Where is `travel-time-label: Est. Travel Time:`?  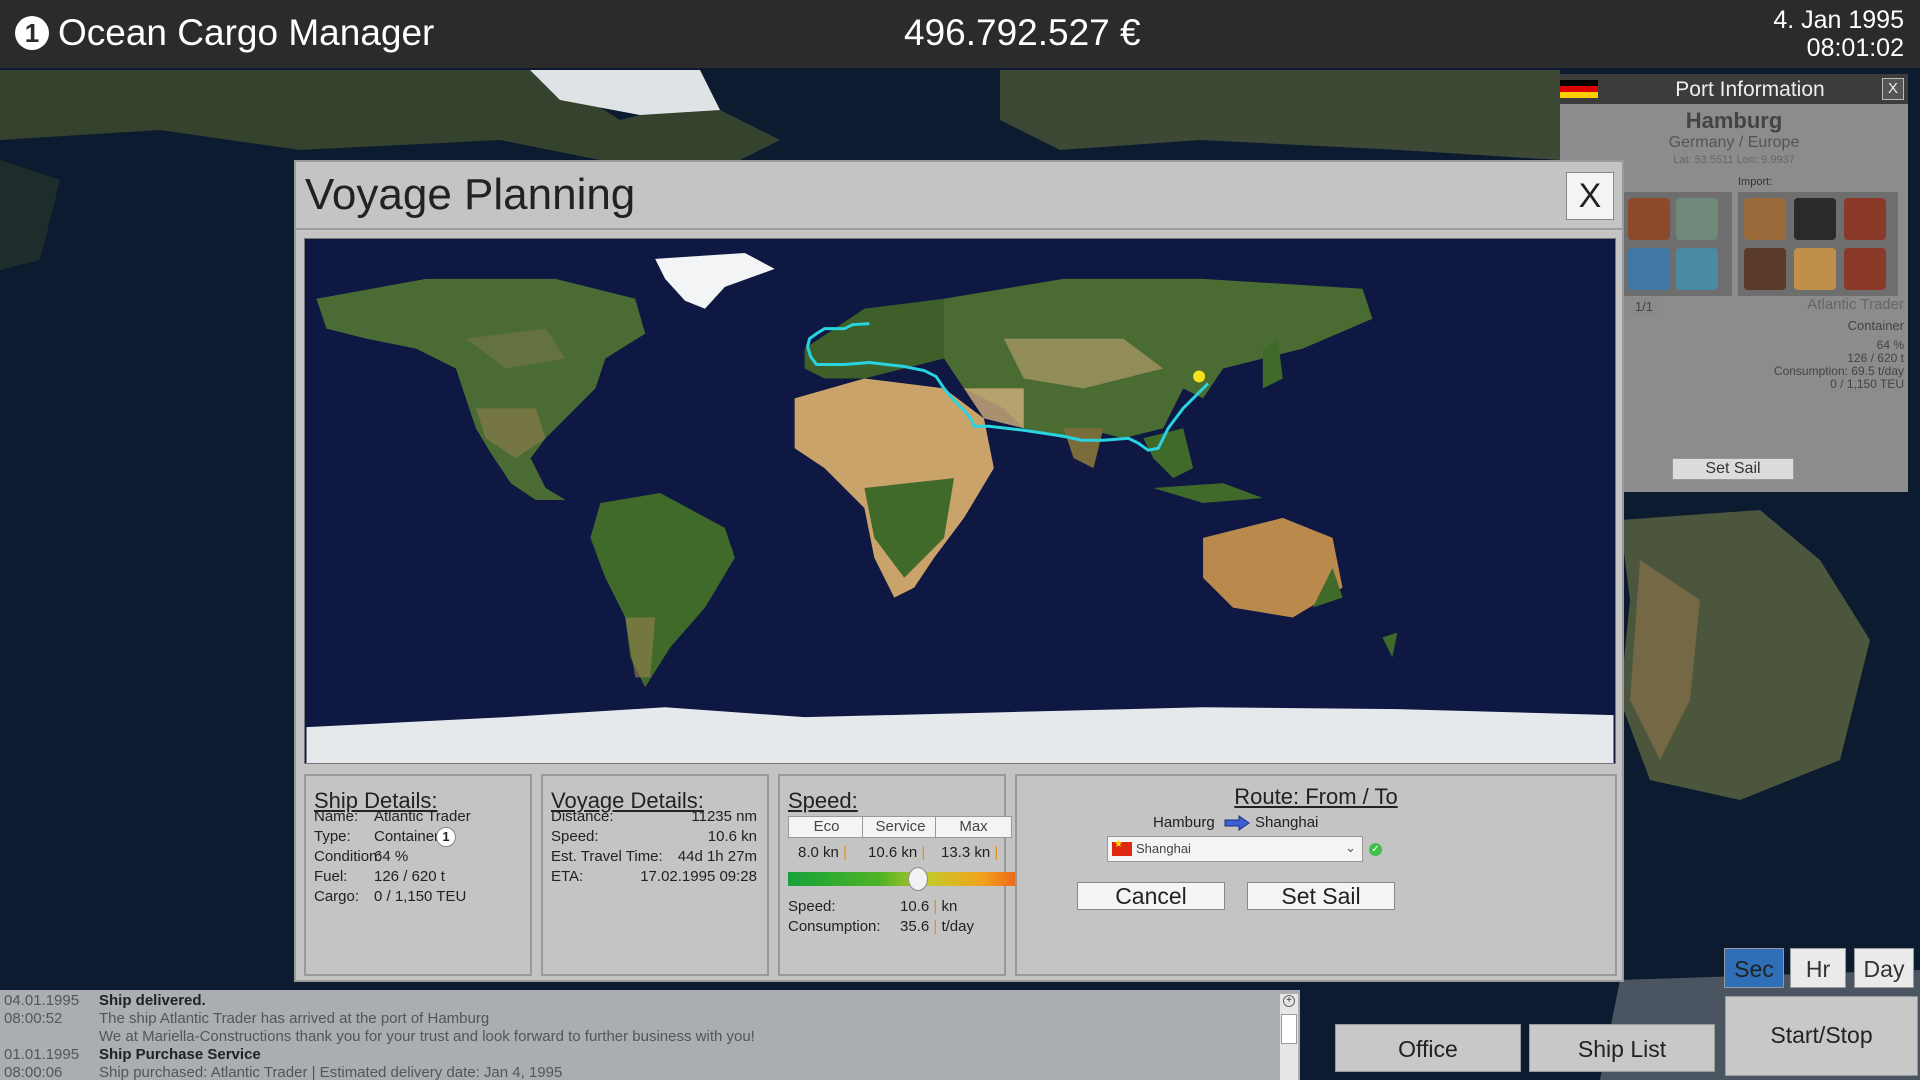 travel-time-label: Est. Travel Time: is located at coordinates (607, 856).